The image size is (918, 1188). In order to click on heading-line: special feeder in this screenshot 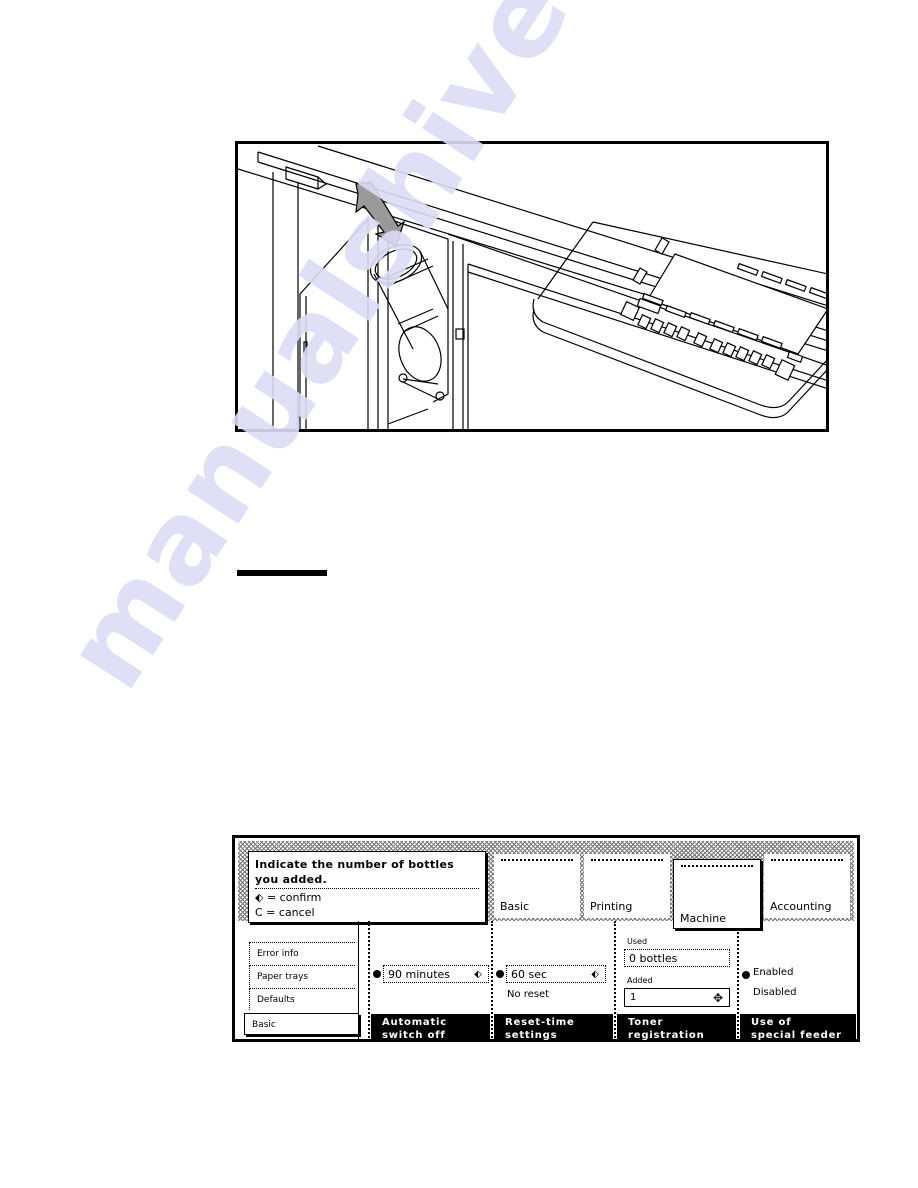, I will do `click(796, 1035)`.